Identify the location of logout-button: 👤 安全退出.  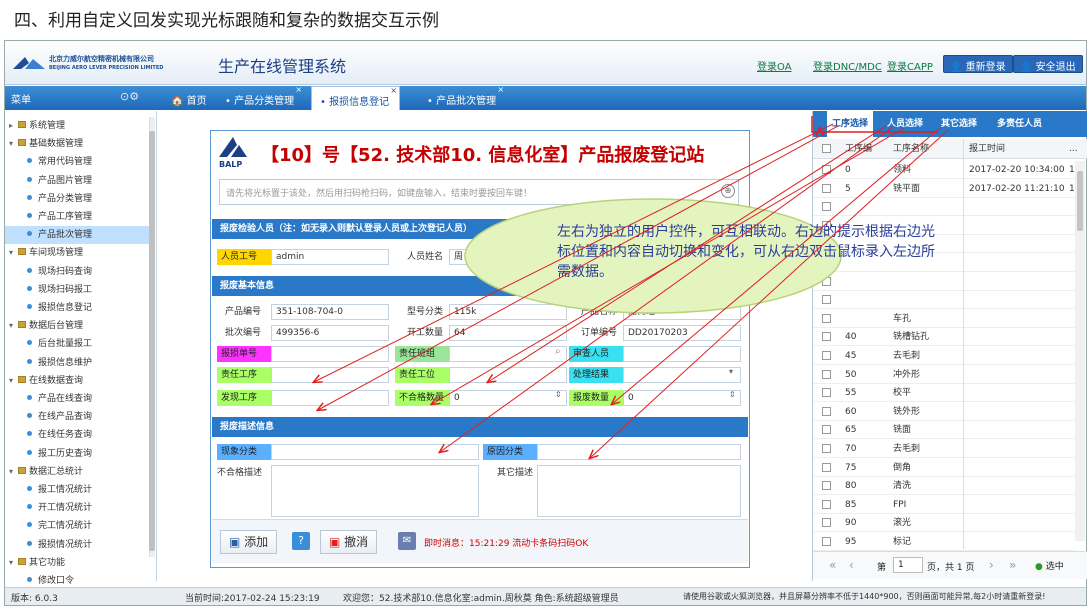
(1048, 64).